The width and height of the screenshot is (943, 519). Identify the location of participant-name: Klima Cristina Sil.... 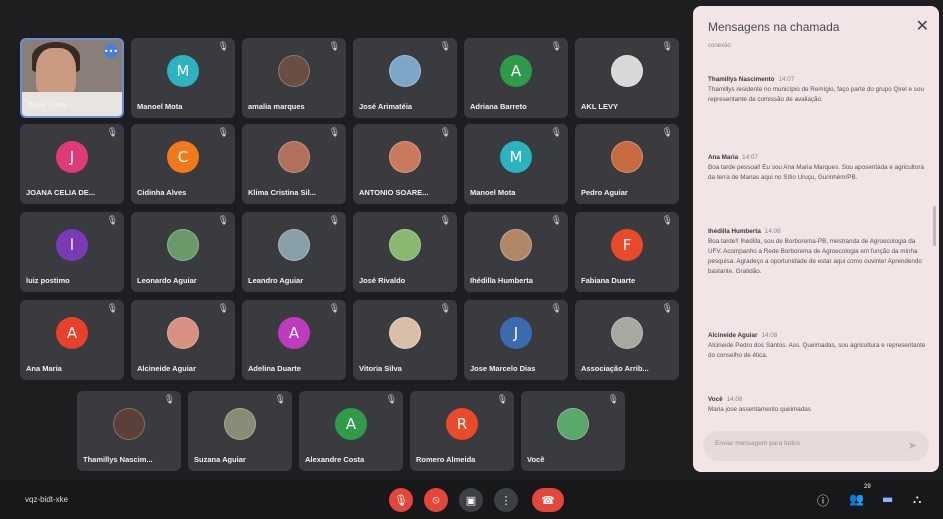
(282, 192).